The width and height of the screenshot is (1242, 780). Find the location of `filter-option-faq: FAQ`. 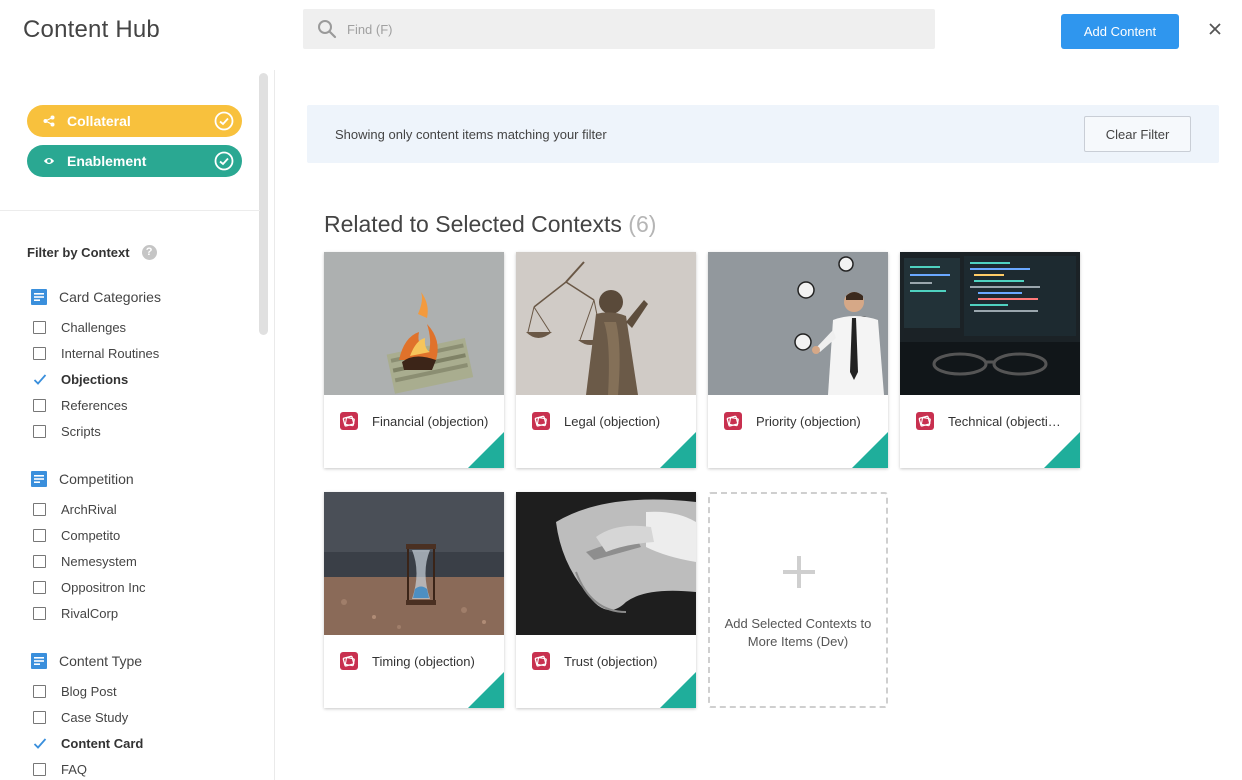

filter-option-faq: FAQ is located at coordinates (87, 768).